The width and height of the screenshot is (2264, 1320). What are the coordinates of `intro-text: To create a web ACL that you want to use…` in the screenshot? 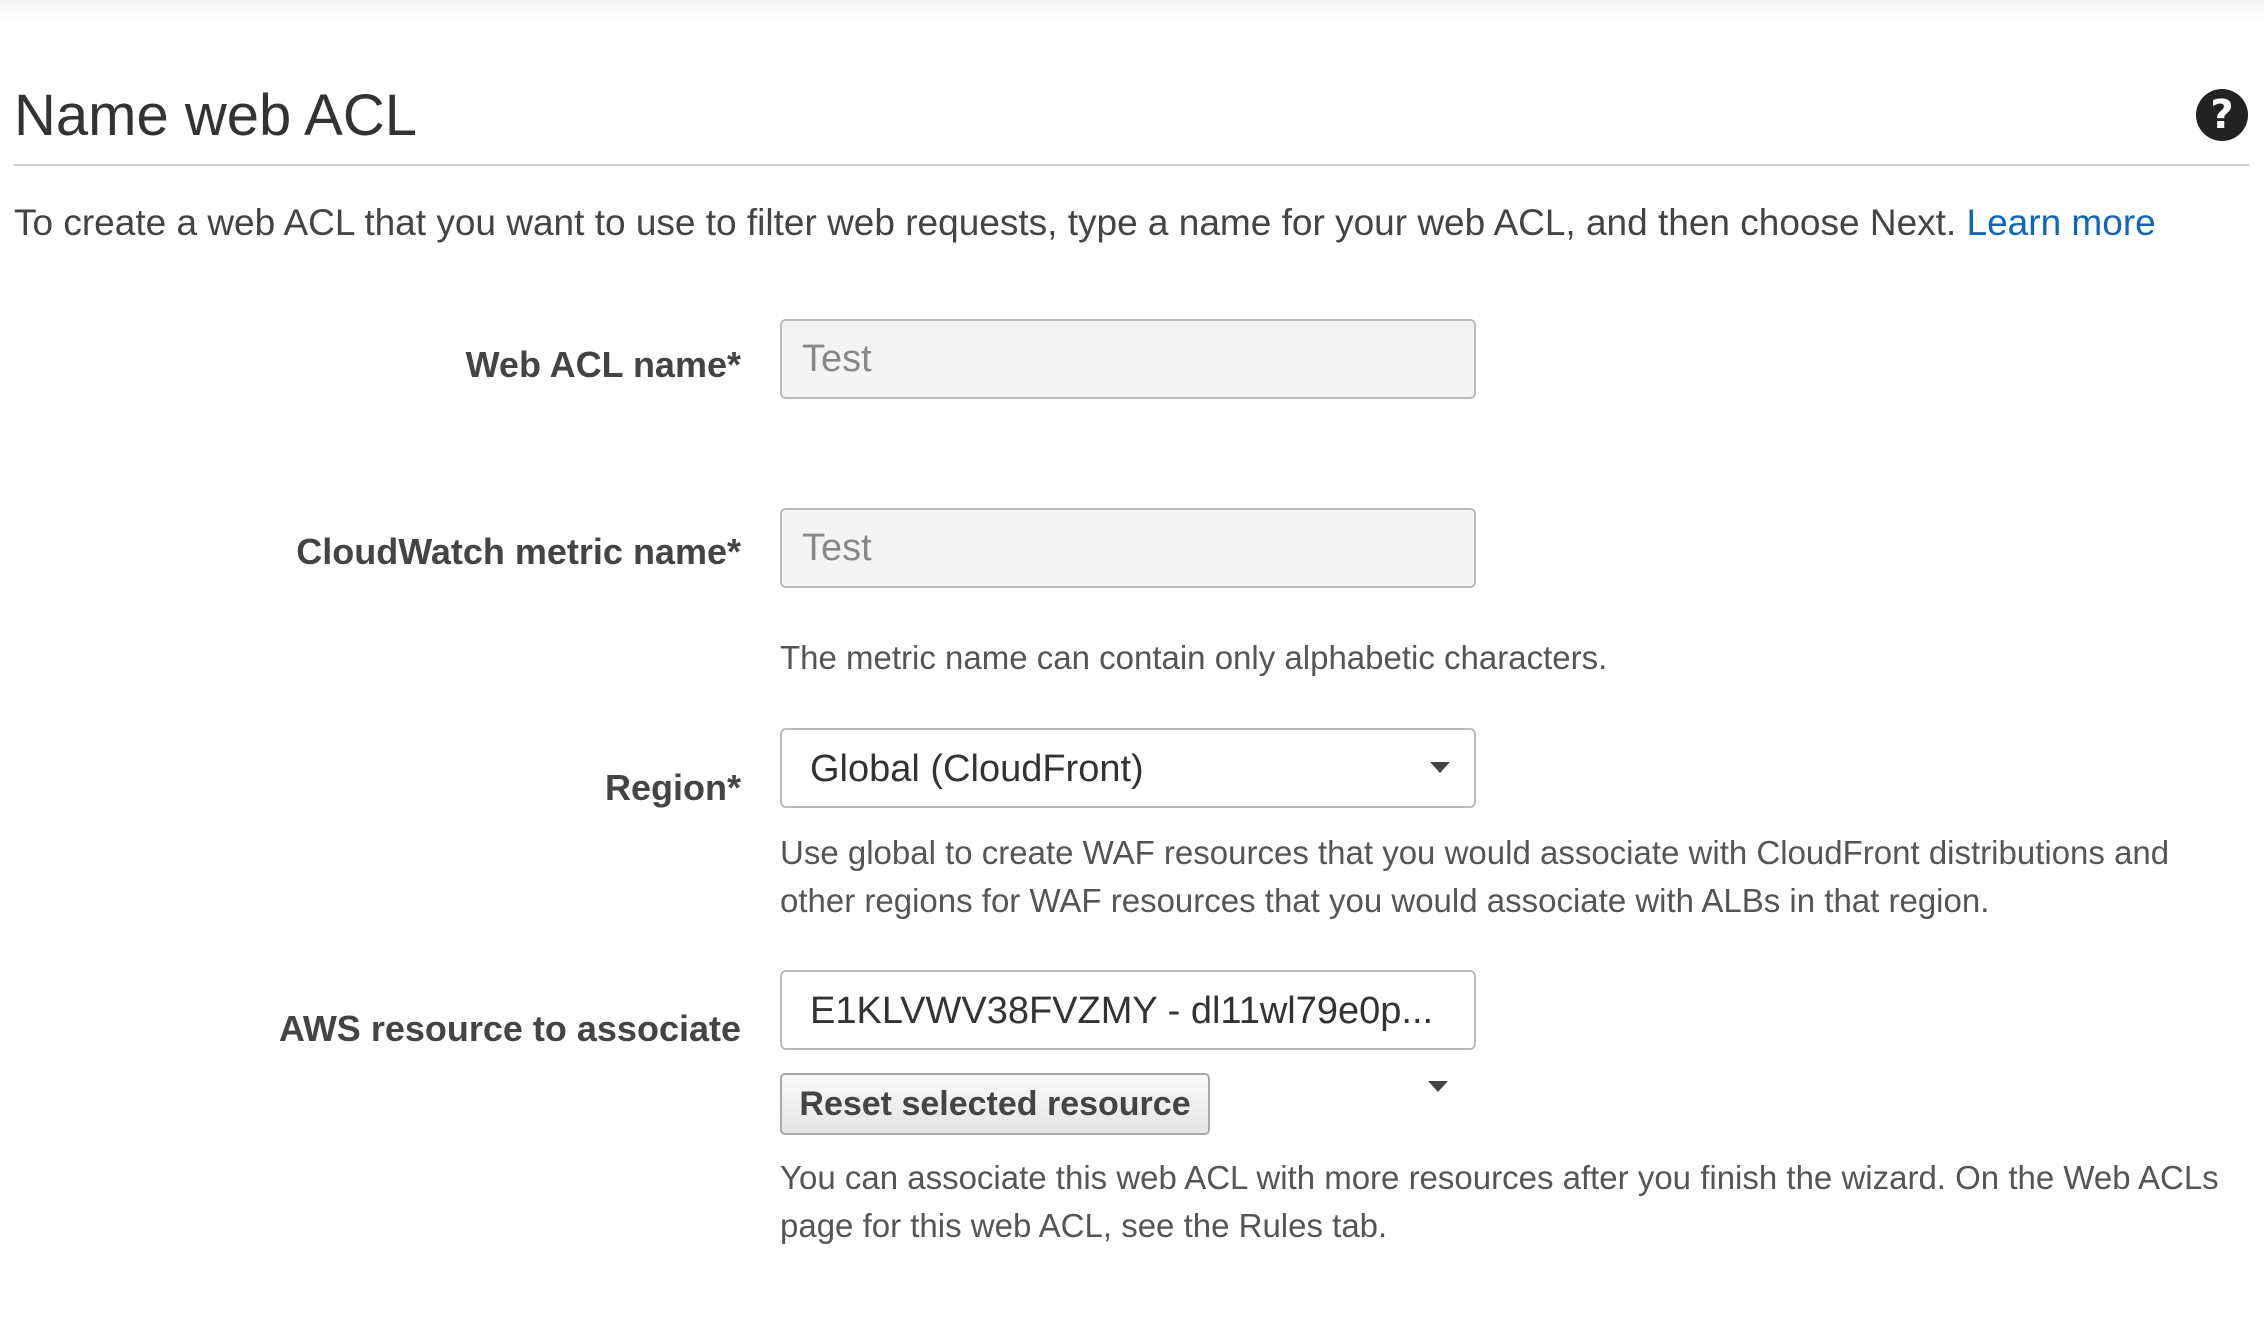 It's located at (1134, 223).